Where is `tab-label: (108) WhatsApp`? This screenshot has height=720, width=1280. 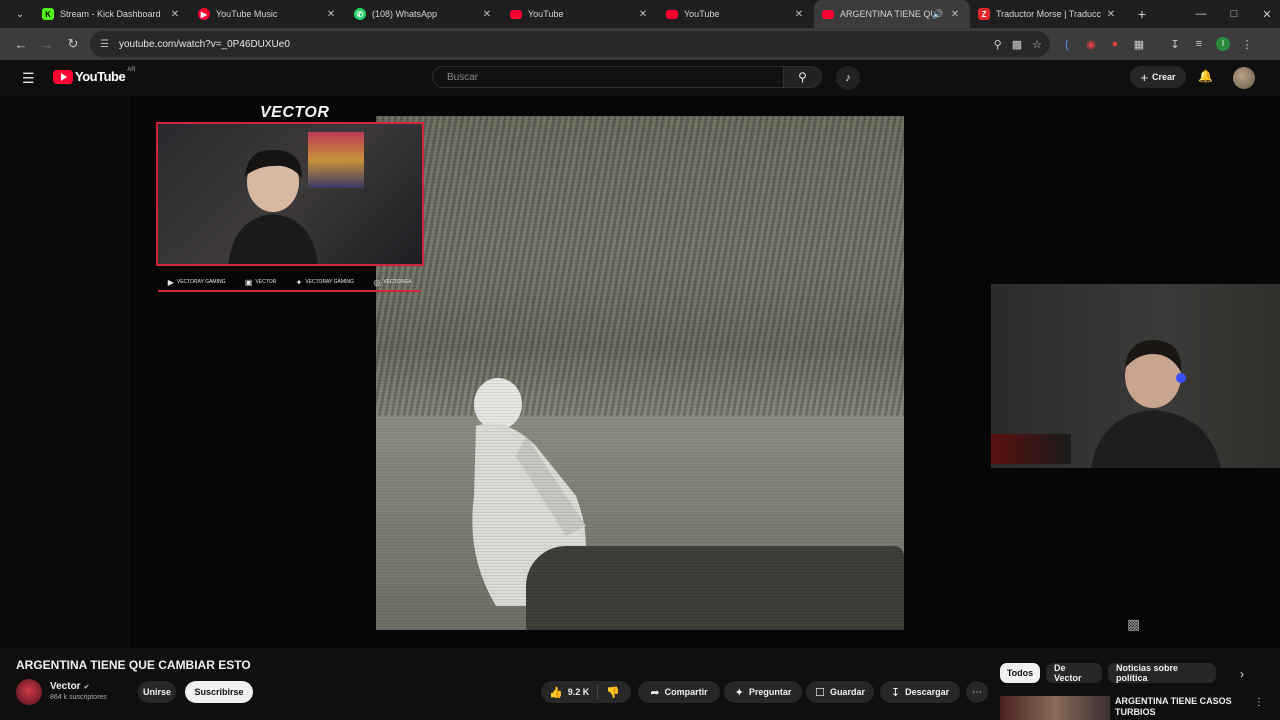
tab-label: (108) WhatsApp is located at coordinates (405, 14).